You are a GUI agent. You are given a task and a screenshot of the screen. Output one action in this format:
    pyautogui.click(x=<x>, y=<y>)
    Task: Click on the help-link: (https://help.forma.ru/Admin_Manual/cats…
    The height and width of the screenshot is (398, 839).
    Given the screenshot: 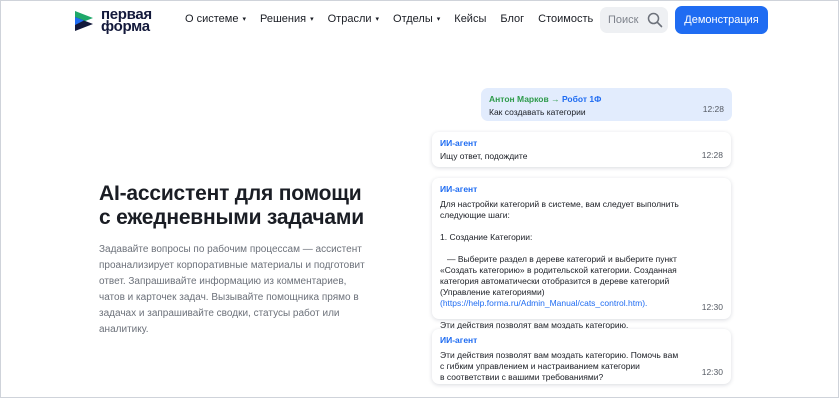 What is the action you would take?
    pyautogui.click(x=543, y=303)
    